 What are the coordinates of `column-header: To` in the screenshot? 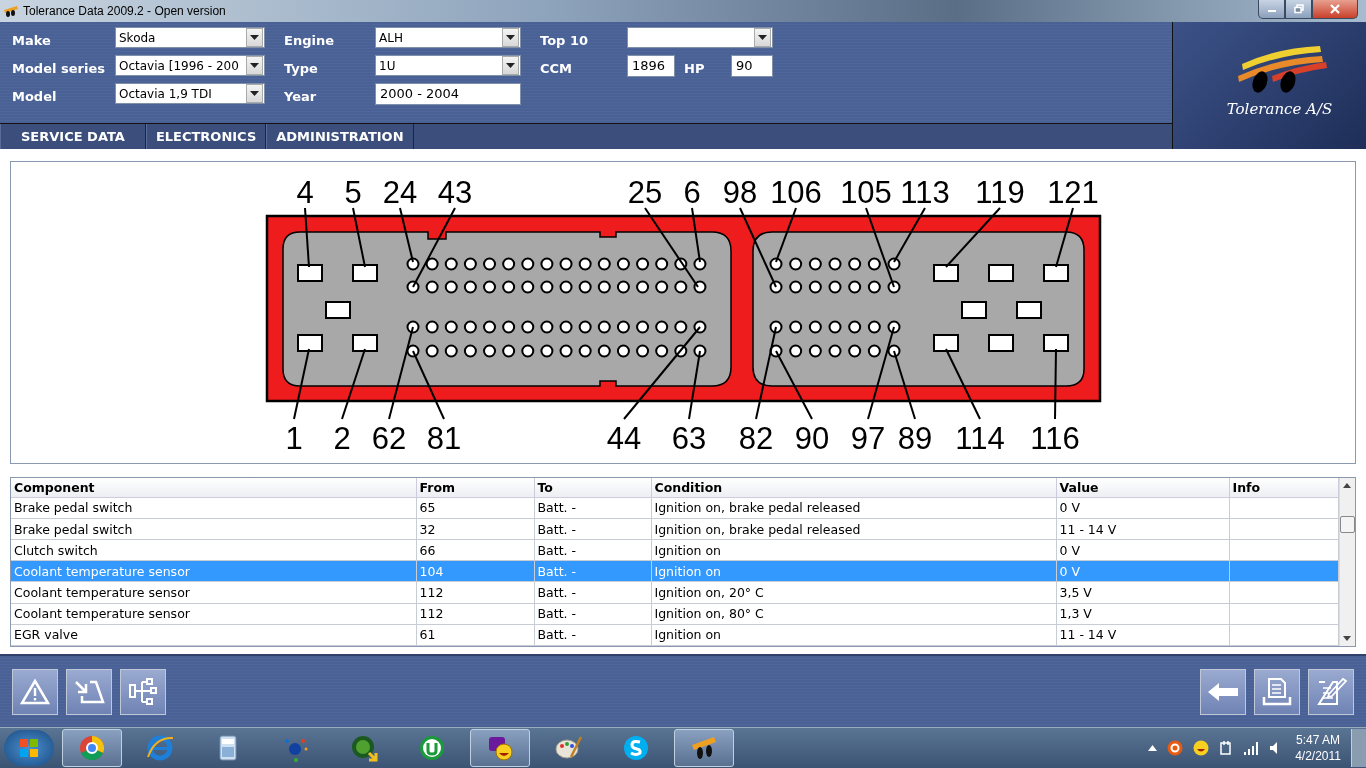 It's located at (592, 487).